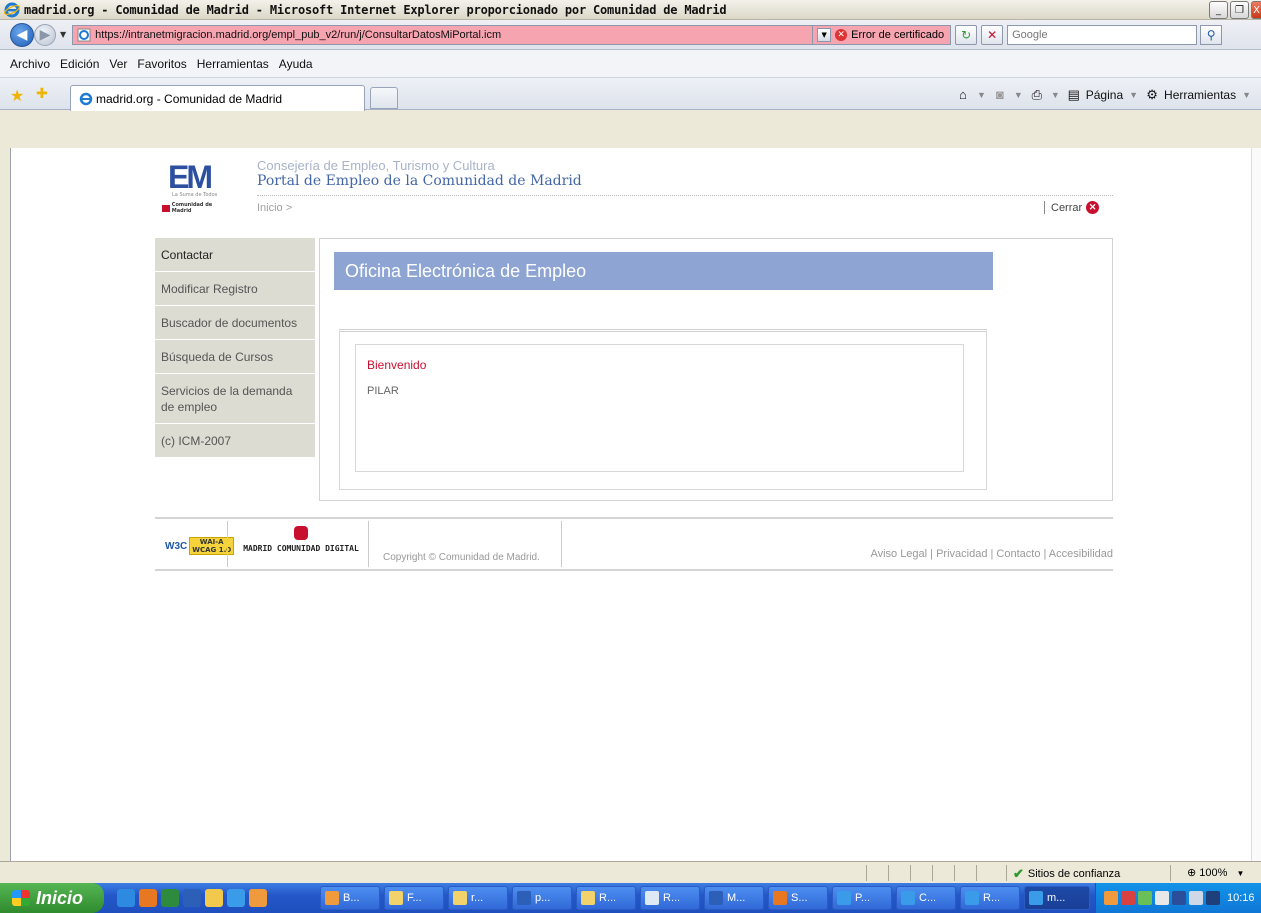  Describe the element at coordinates (1192, 873) in the screenshot. I see `zoom-icon: ⊕` at that location.